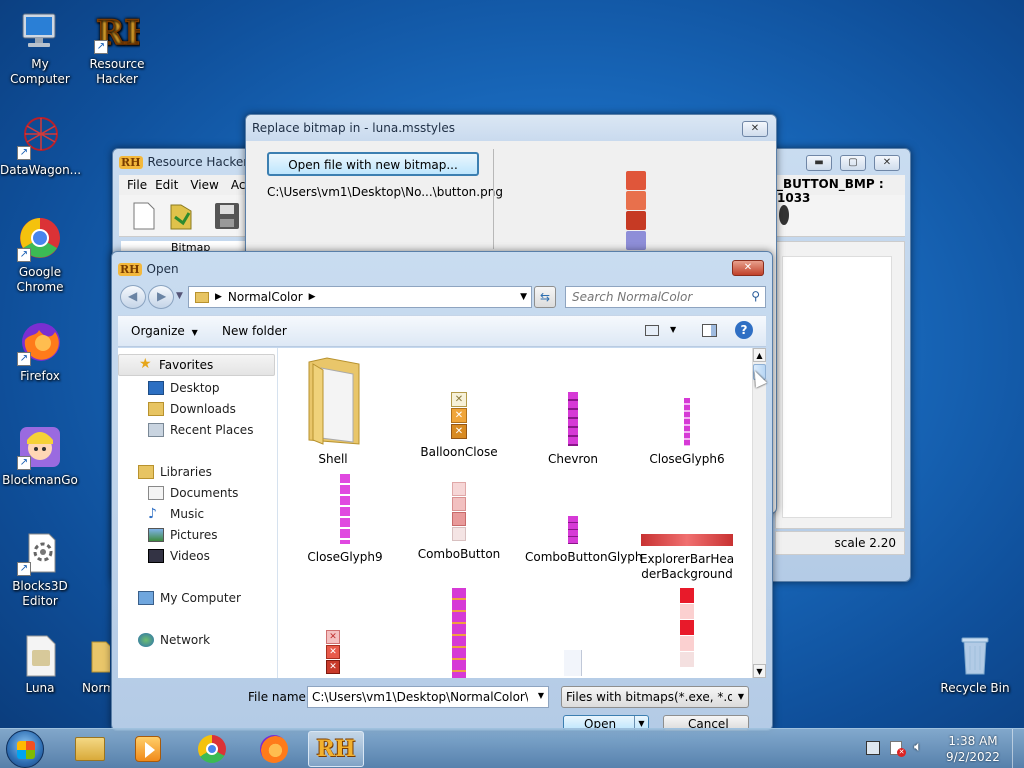 Image resolution: width=1024 pixels, height=768 pixels. What do you see at coordinates (336, 749) in the screenshot?
I see `taskbar-resource-hacker: RH` at bounding box center [336, 749].